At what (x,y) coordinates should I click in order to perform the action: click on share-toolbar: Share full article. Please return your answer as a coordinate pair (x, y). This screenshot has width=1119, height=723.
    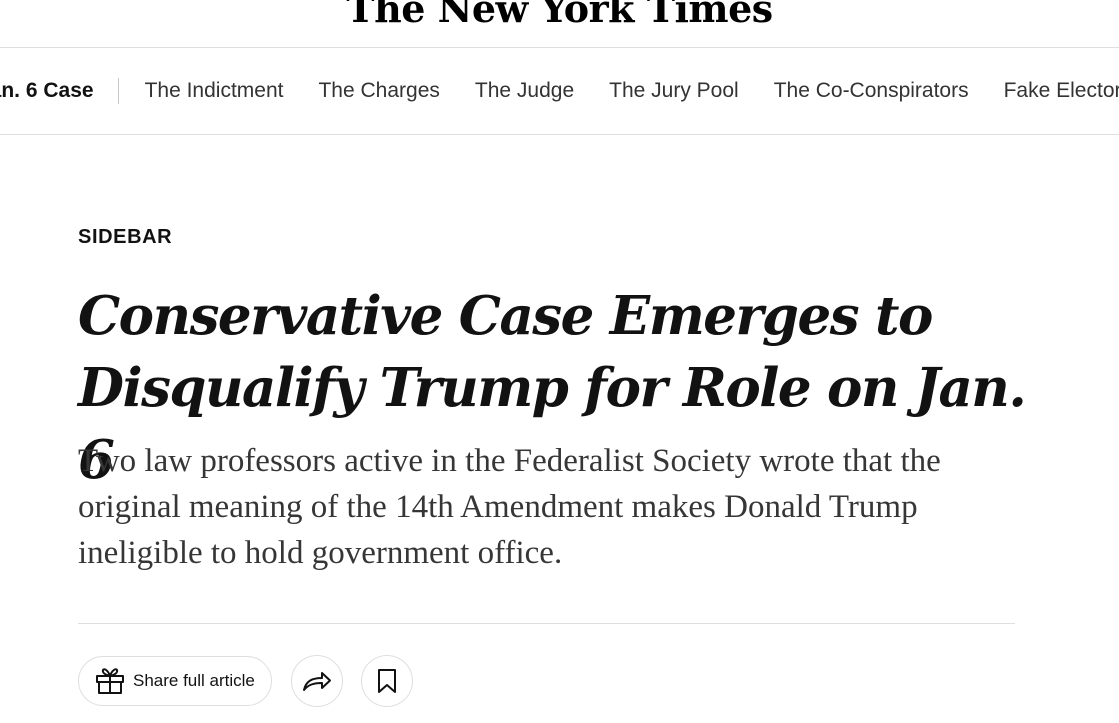
    Looking at the image, I should click on (245, 681).